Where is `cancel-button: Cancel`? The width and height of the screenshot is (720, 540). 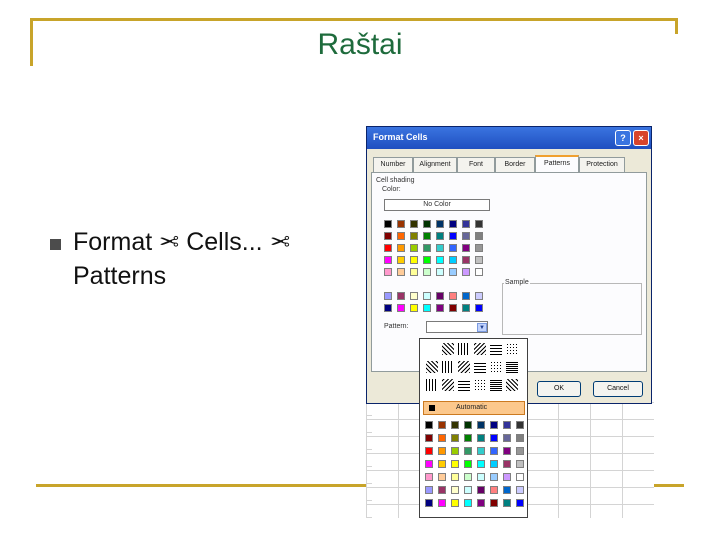
cancel-button: Cancel is located at coordinates (618, 389).